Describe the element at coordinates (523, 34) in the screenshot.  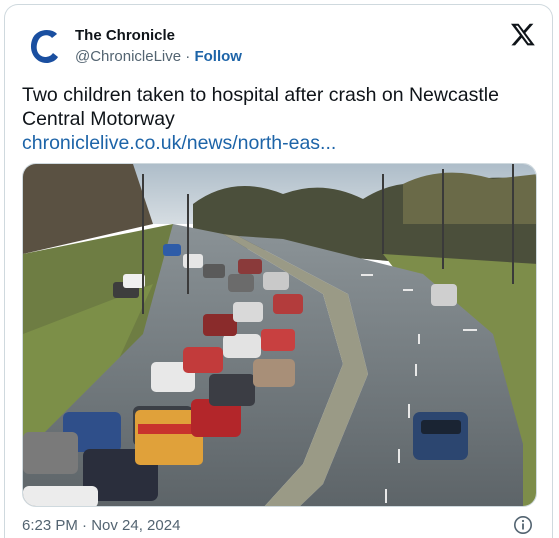
I see `x-logo-icon` at that location.